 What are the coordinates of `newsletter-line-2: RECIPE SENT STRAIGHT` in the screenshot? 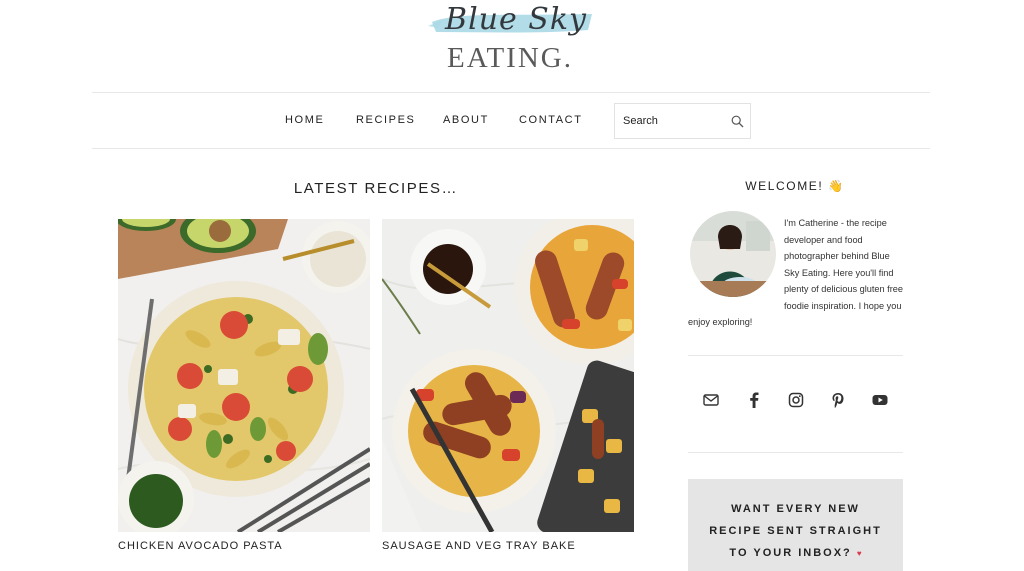 It's located at (795, 531).